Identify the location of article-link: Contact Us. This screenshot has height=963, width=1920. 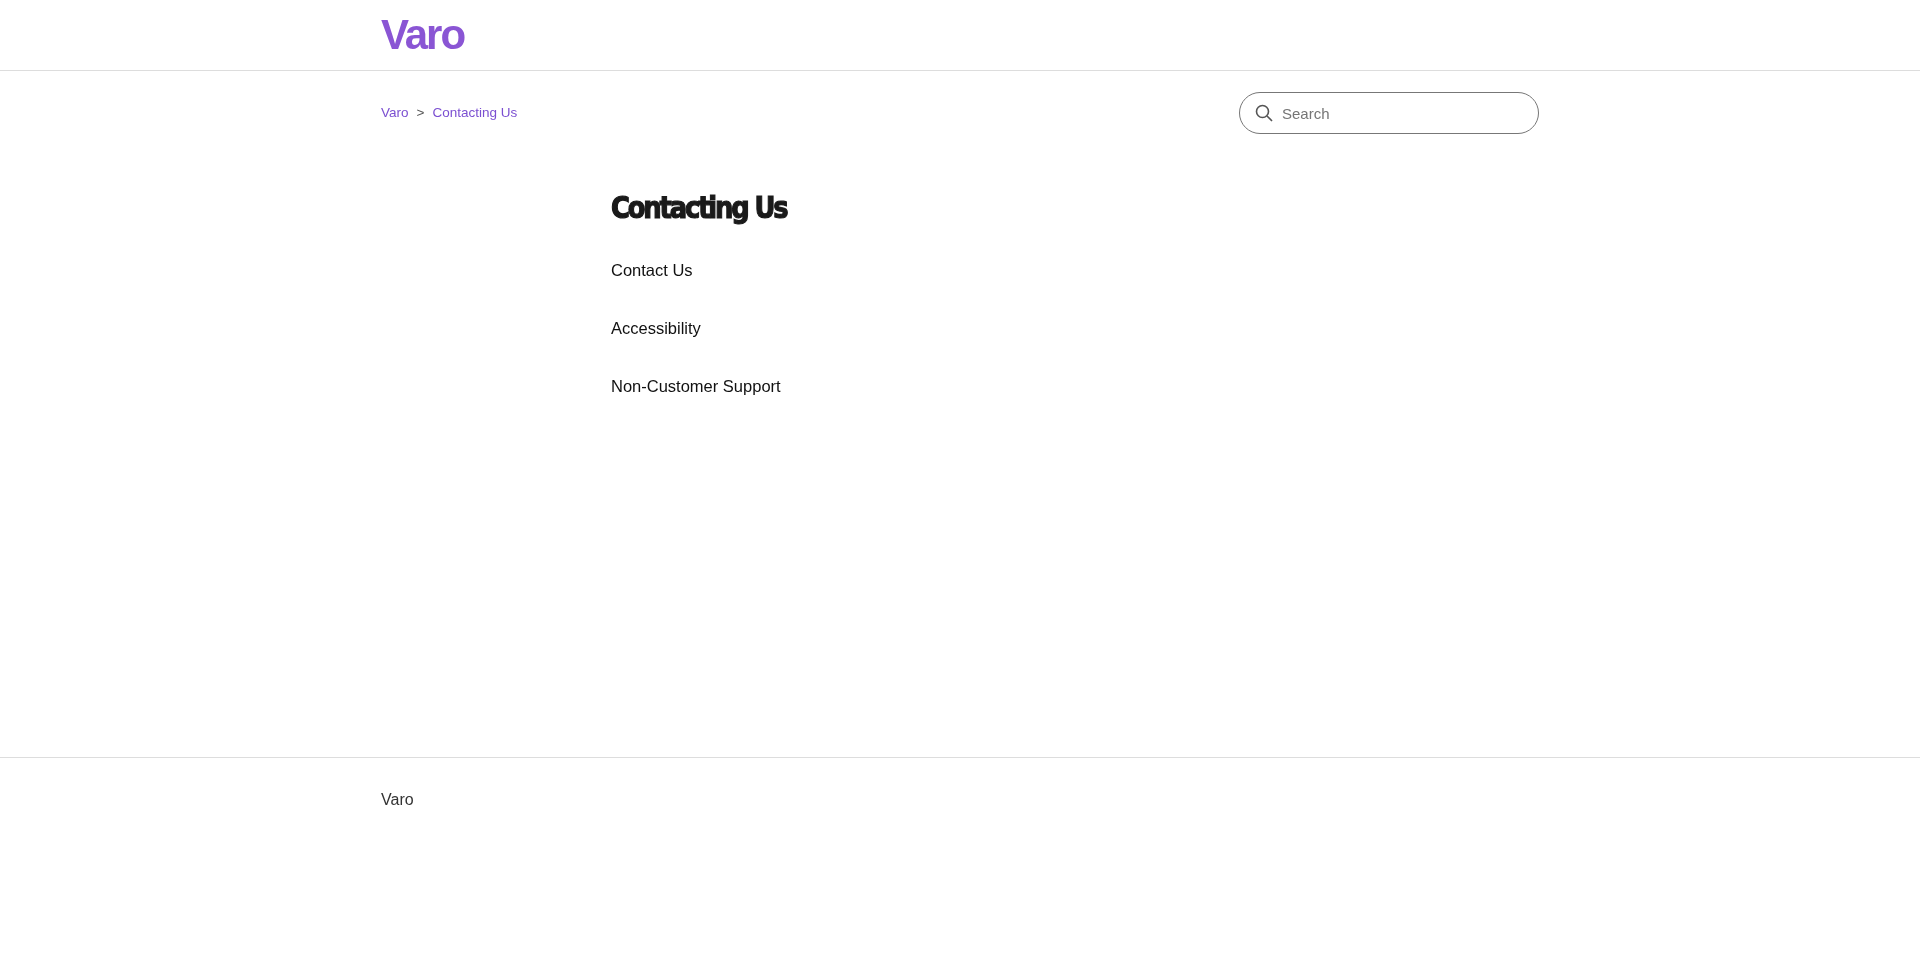
(652, 270).